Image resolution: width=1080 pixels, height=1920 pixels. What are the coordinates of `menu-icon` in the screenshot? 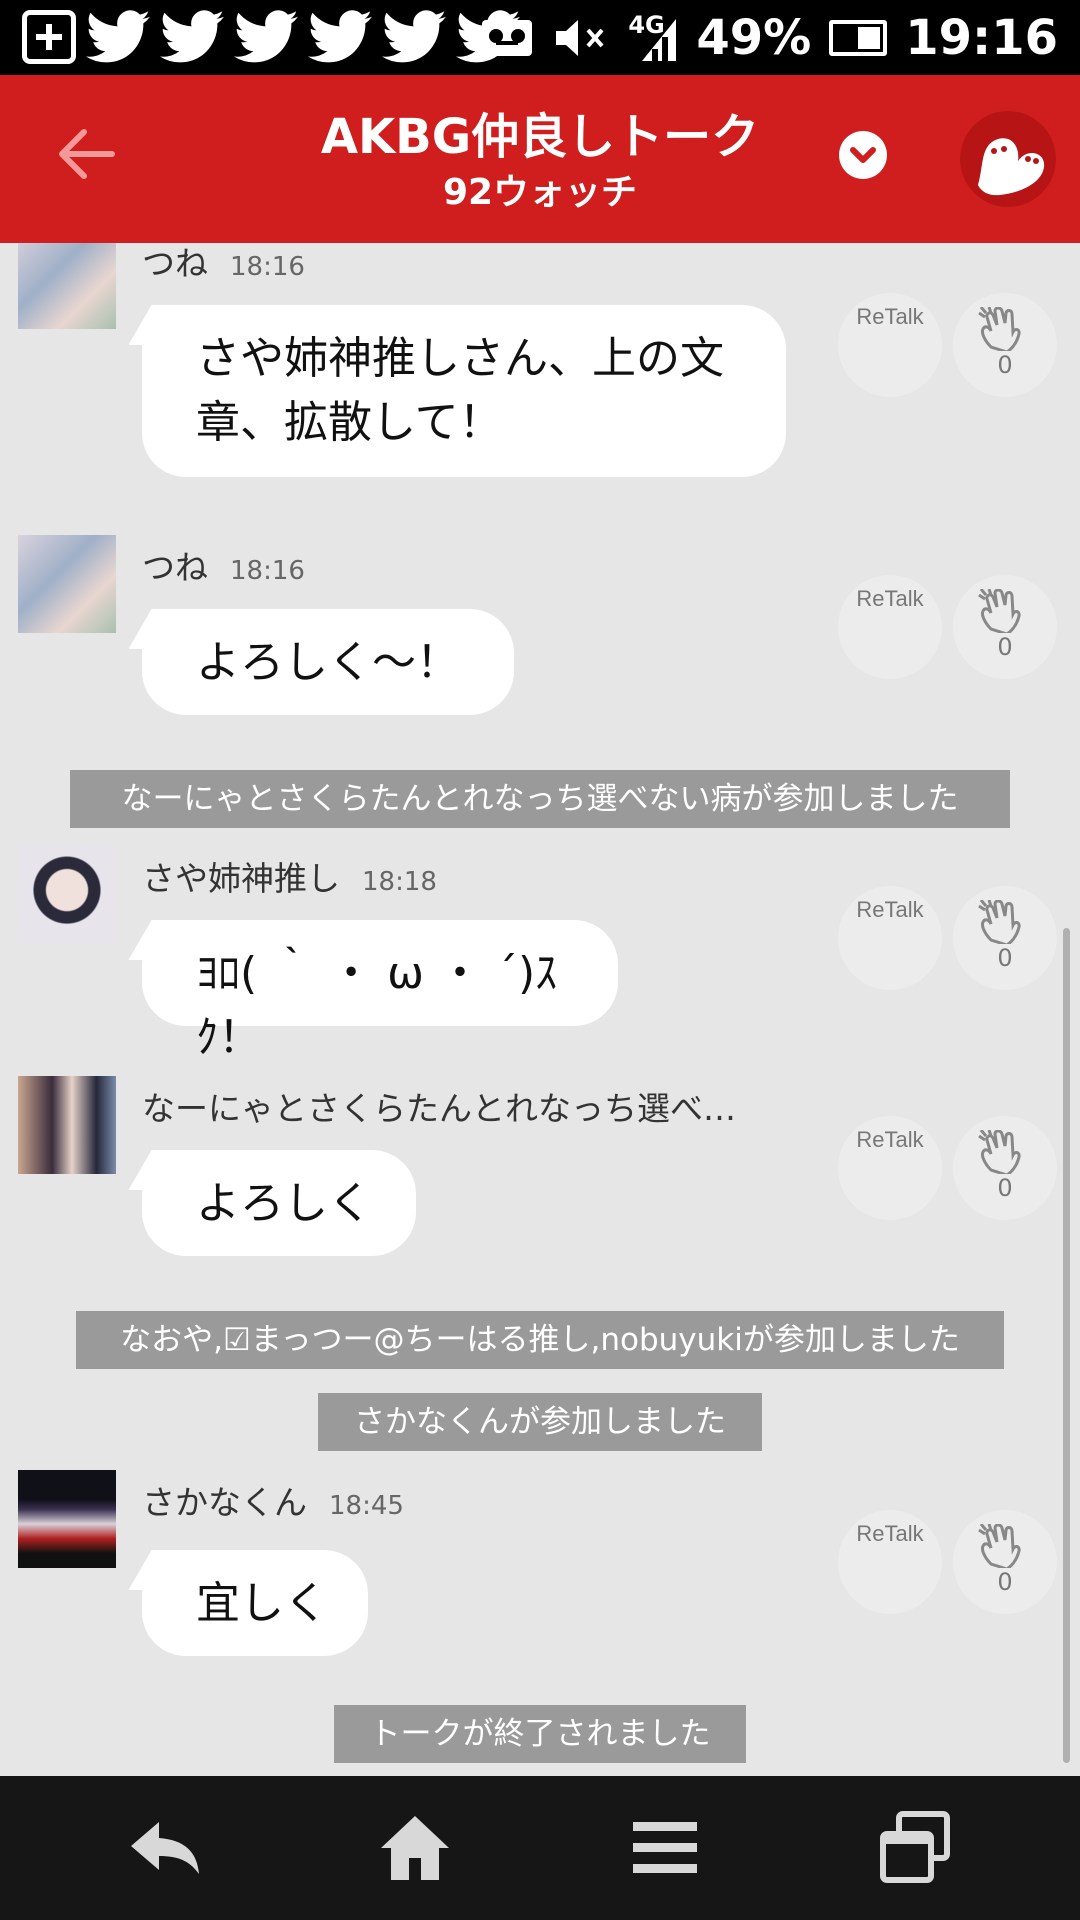 It's located at (665, 1848).